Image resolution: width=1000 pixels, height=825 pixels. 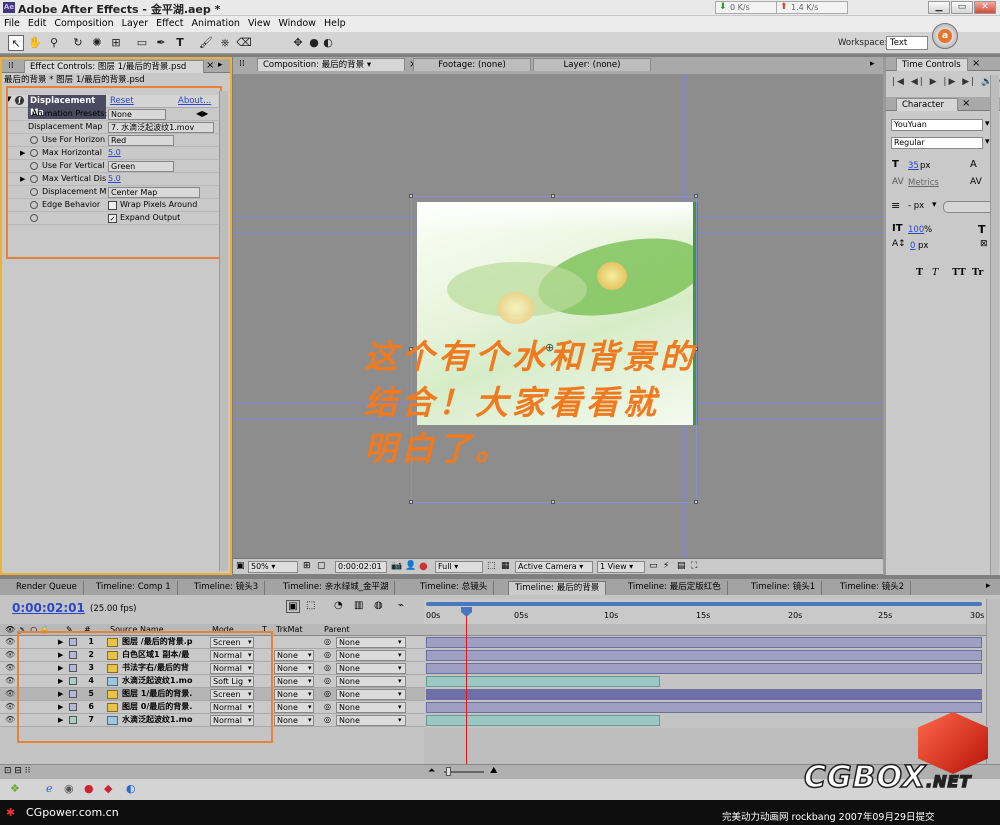 I want to click on header-parent: Parent, so click(x=337, y=629).